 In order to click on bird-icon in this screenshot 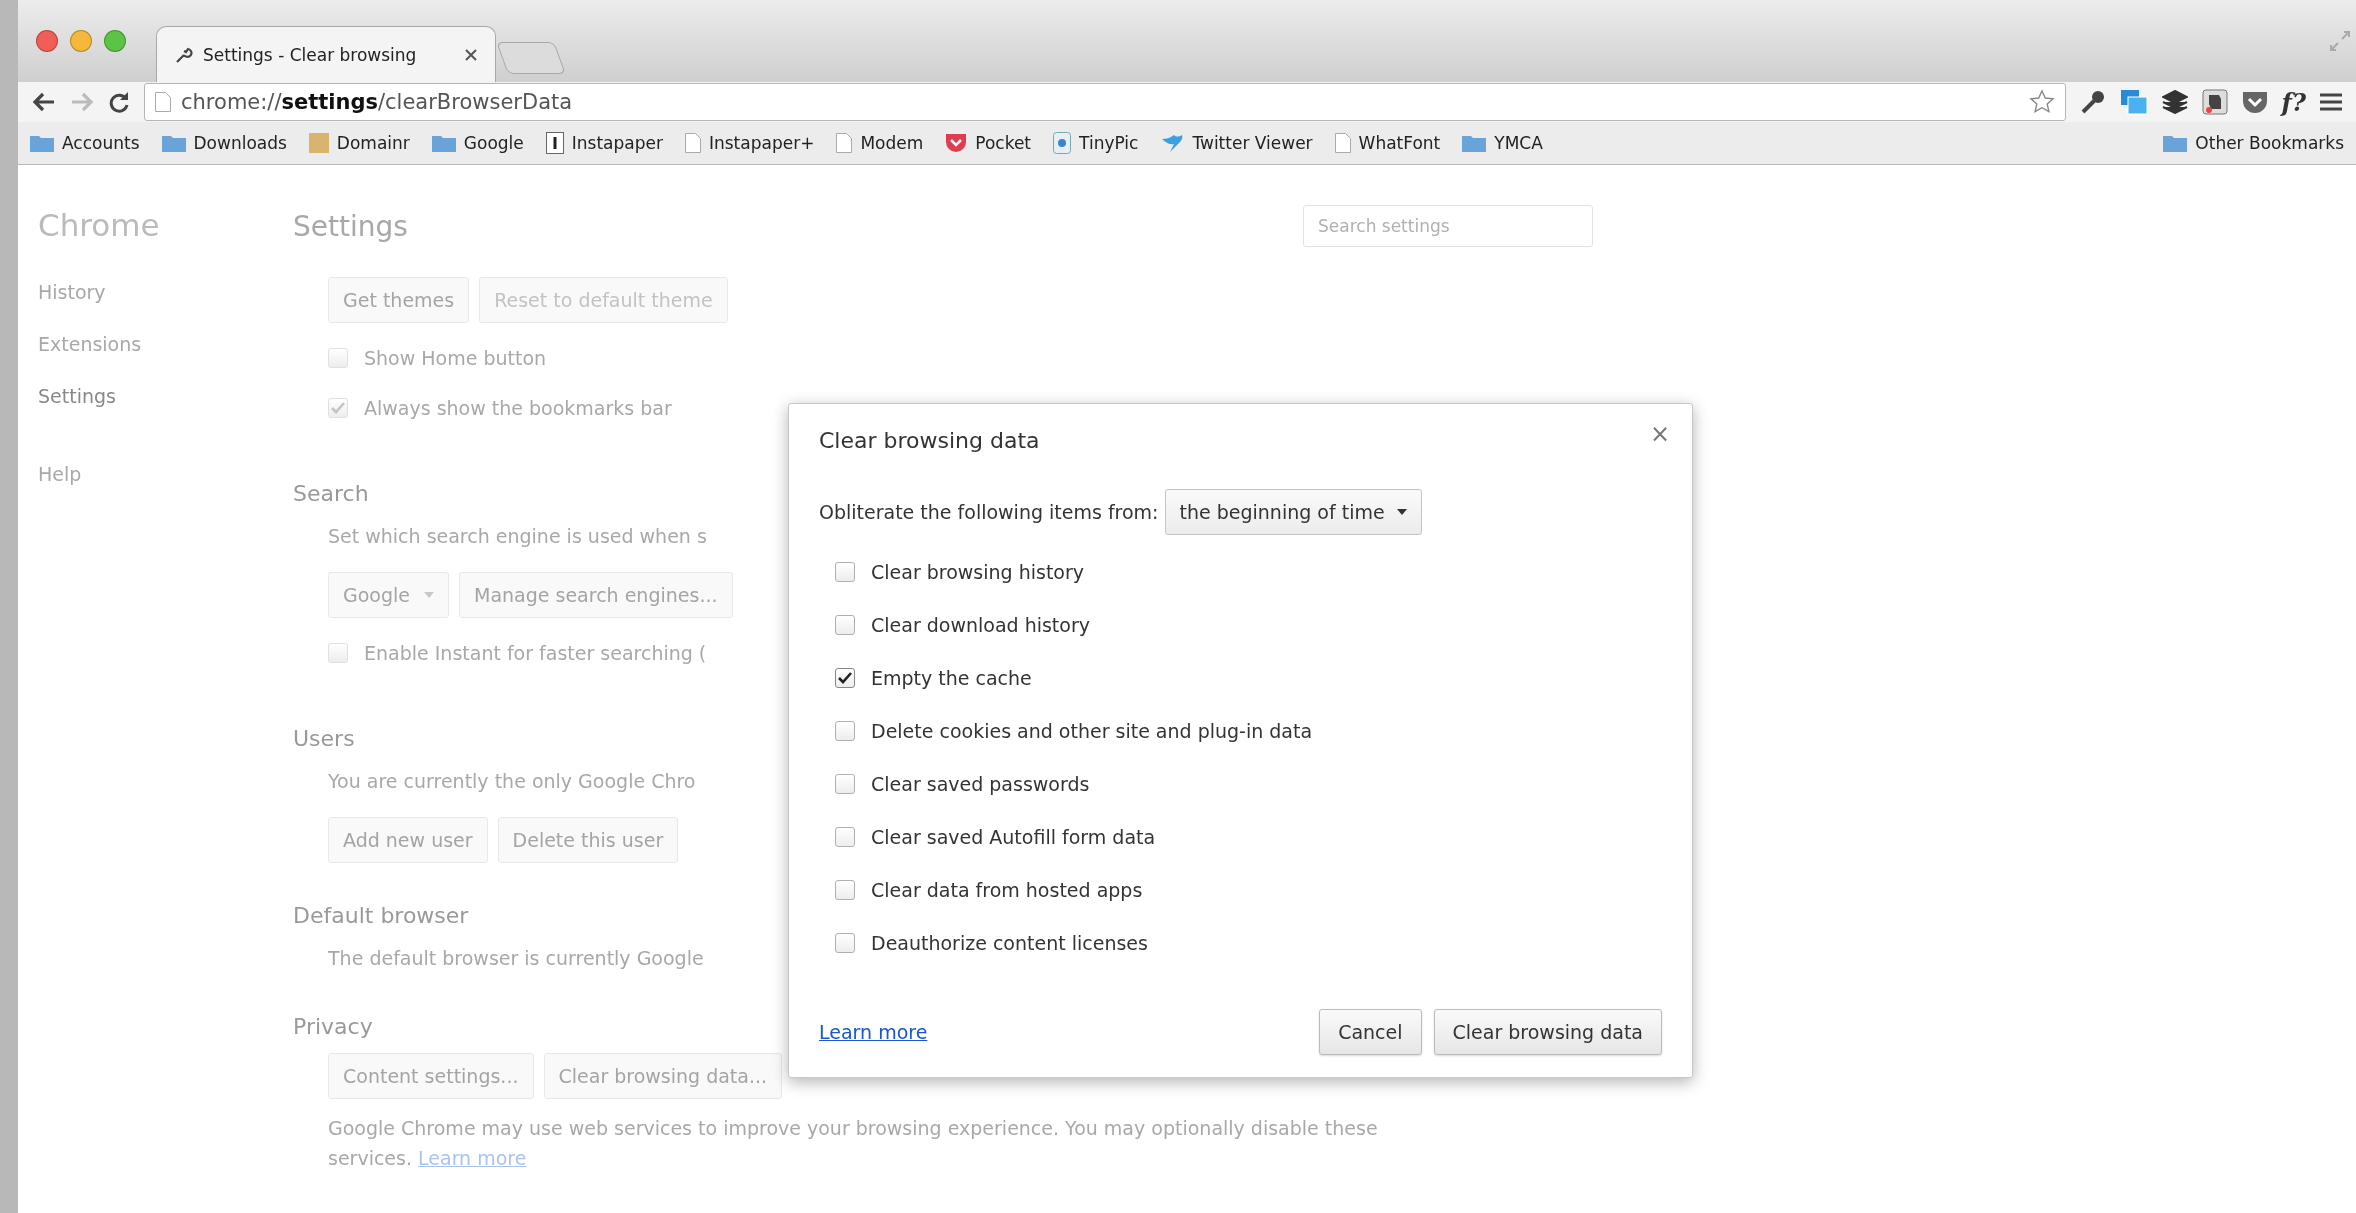, I will do `click(1172, 143)`.